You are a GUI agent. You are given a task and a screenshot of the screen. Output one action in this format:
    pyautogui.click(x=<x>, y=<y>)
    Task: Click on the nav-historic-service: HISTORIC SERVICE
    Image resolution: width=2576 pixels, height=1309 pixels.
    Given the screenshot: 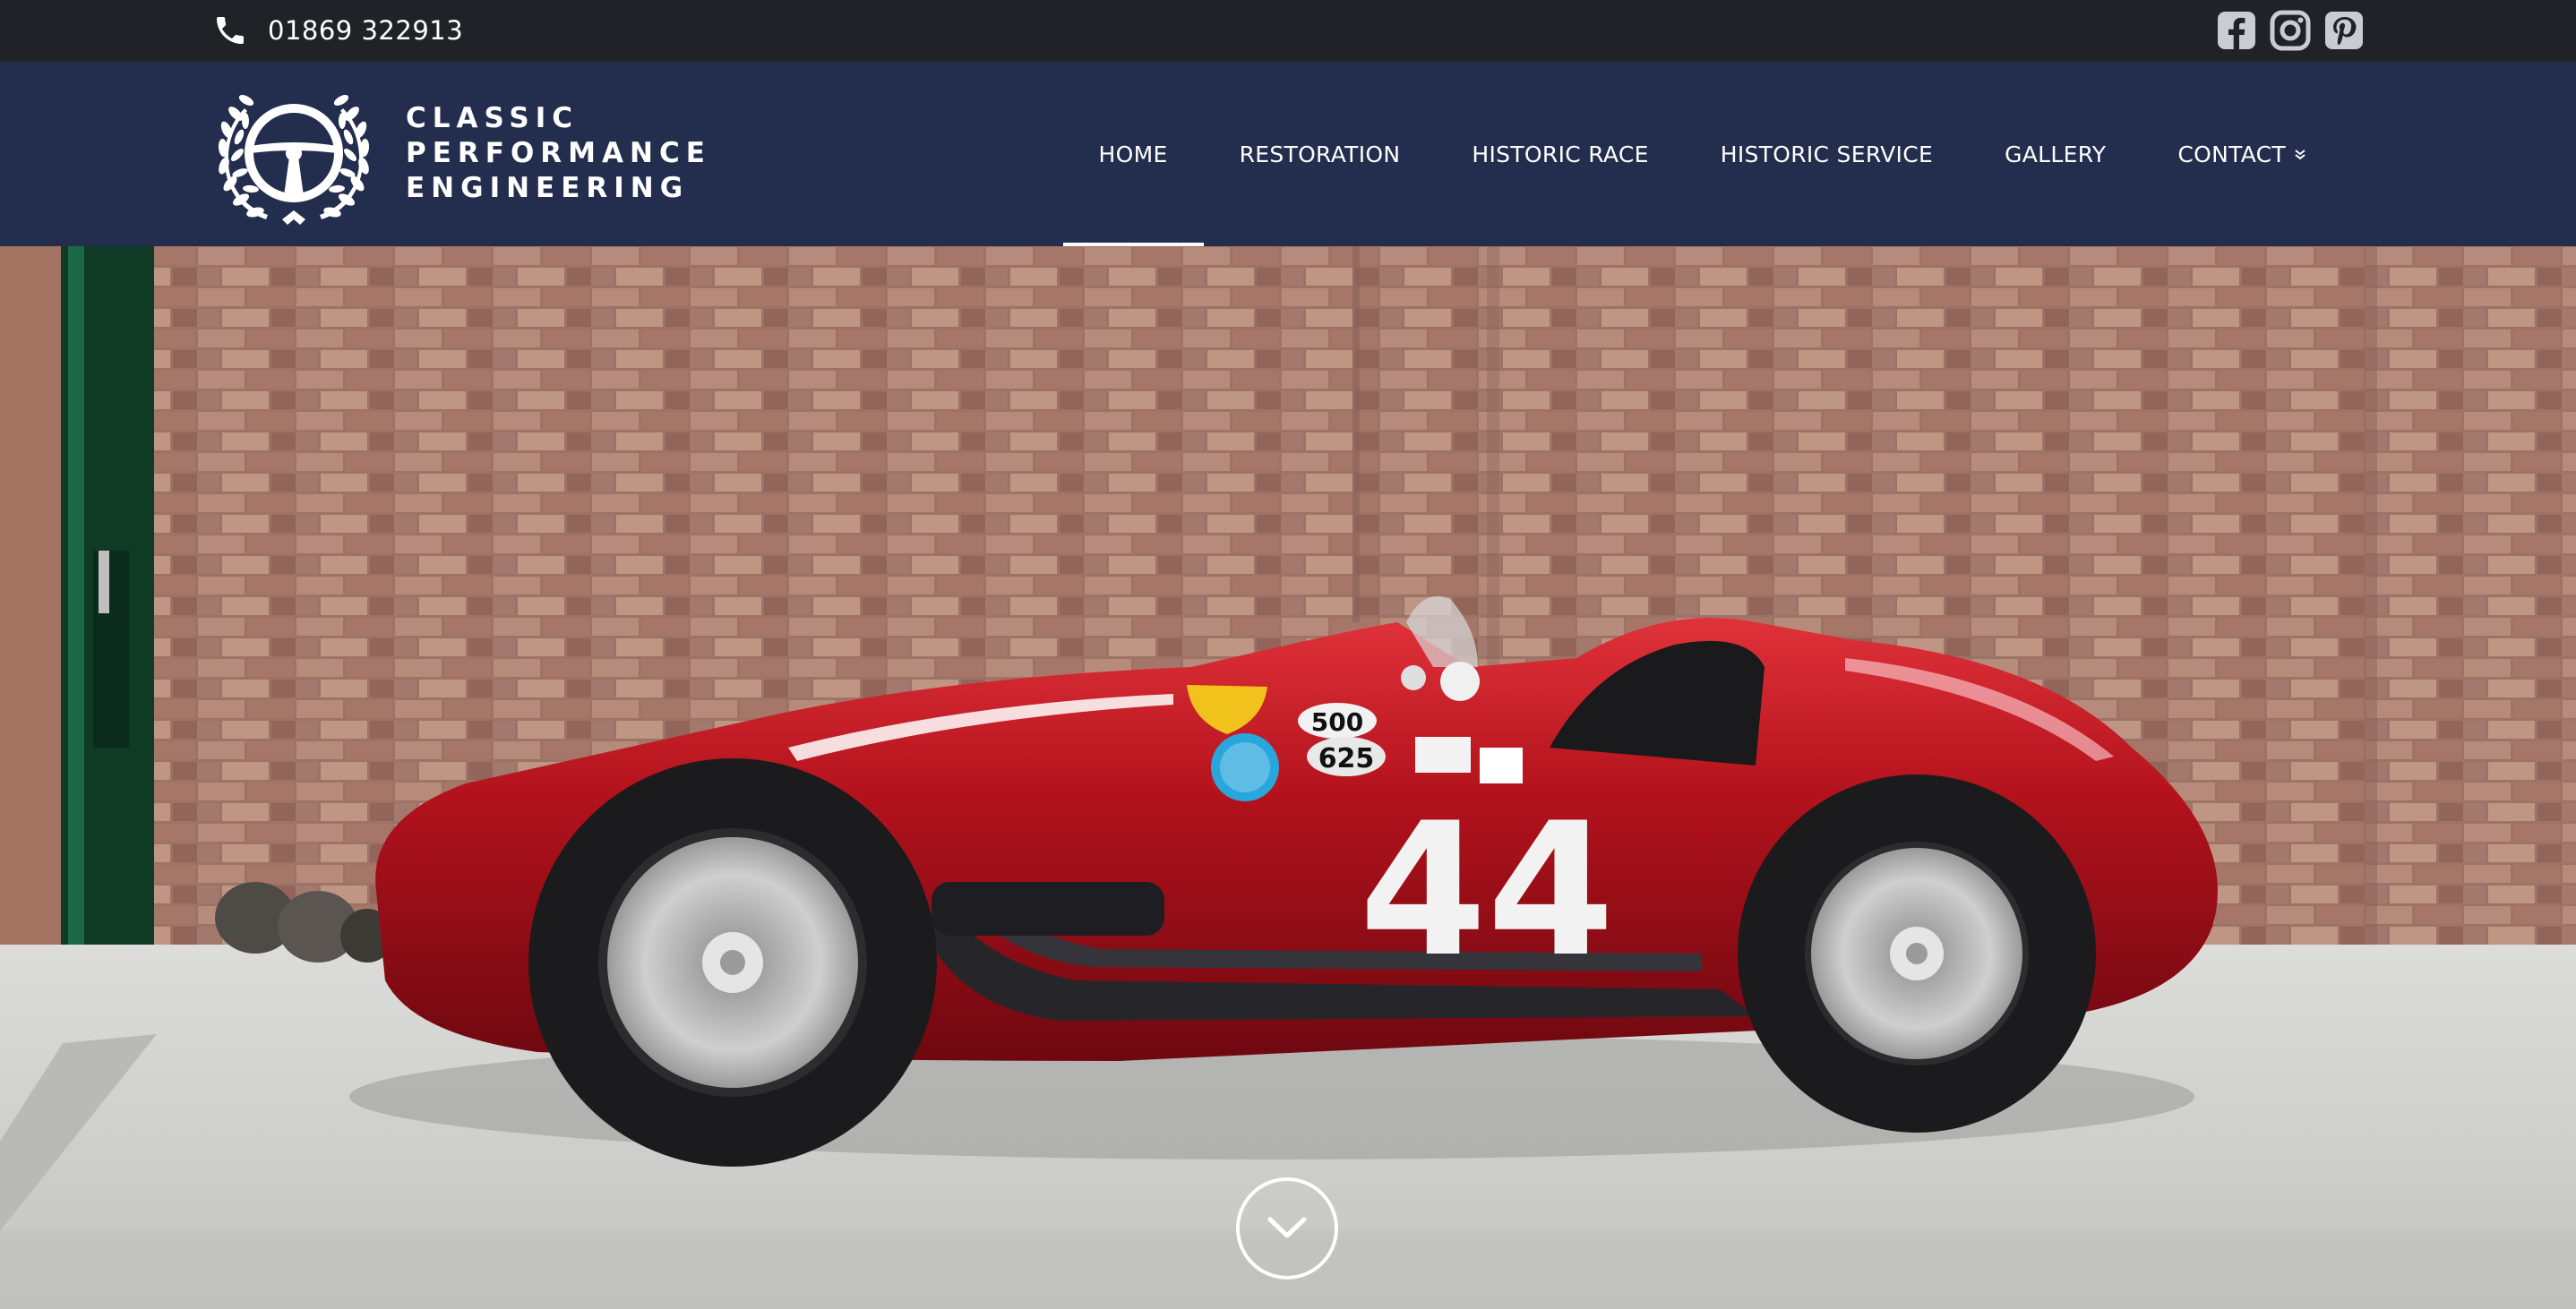 What is the action you would take?
    pyautogui.click(x=1827, y=154)
    